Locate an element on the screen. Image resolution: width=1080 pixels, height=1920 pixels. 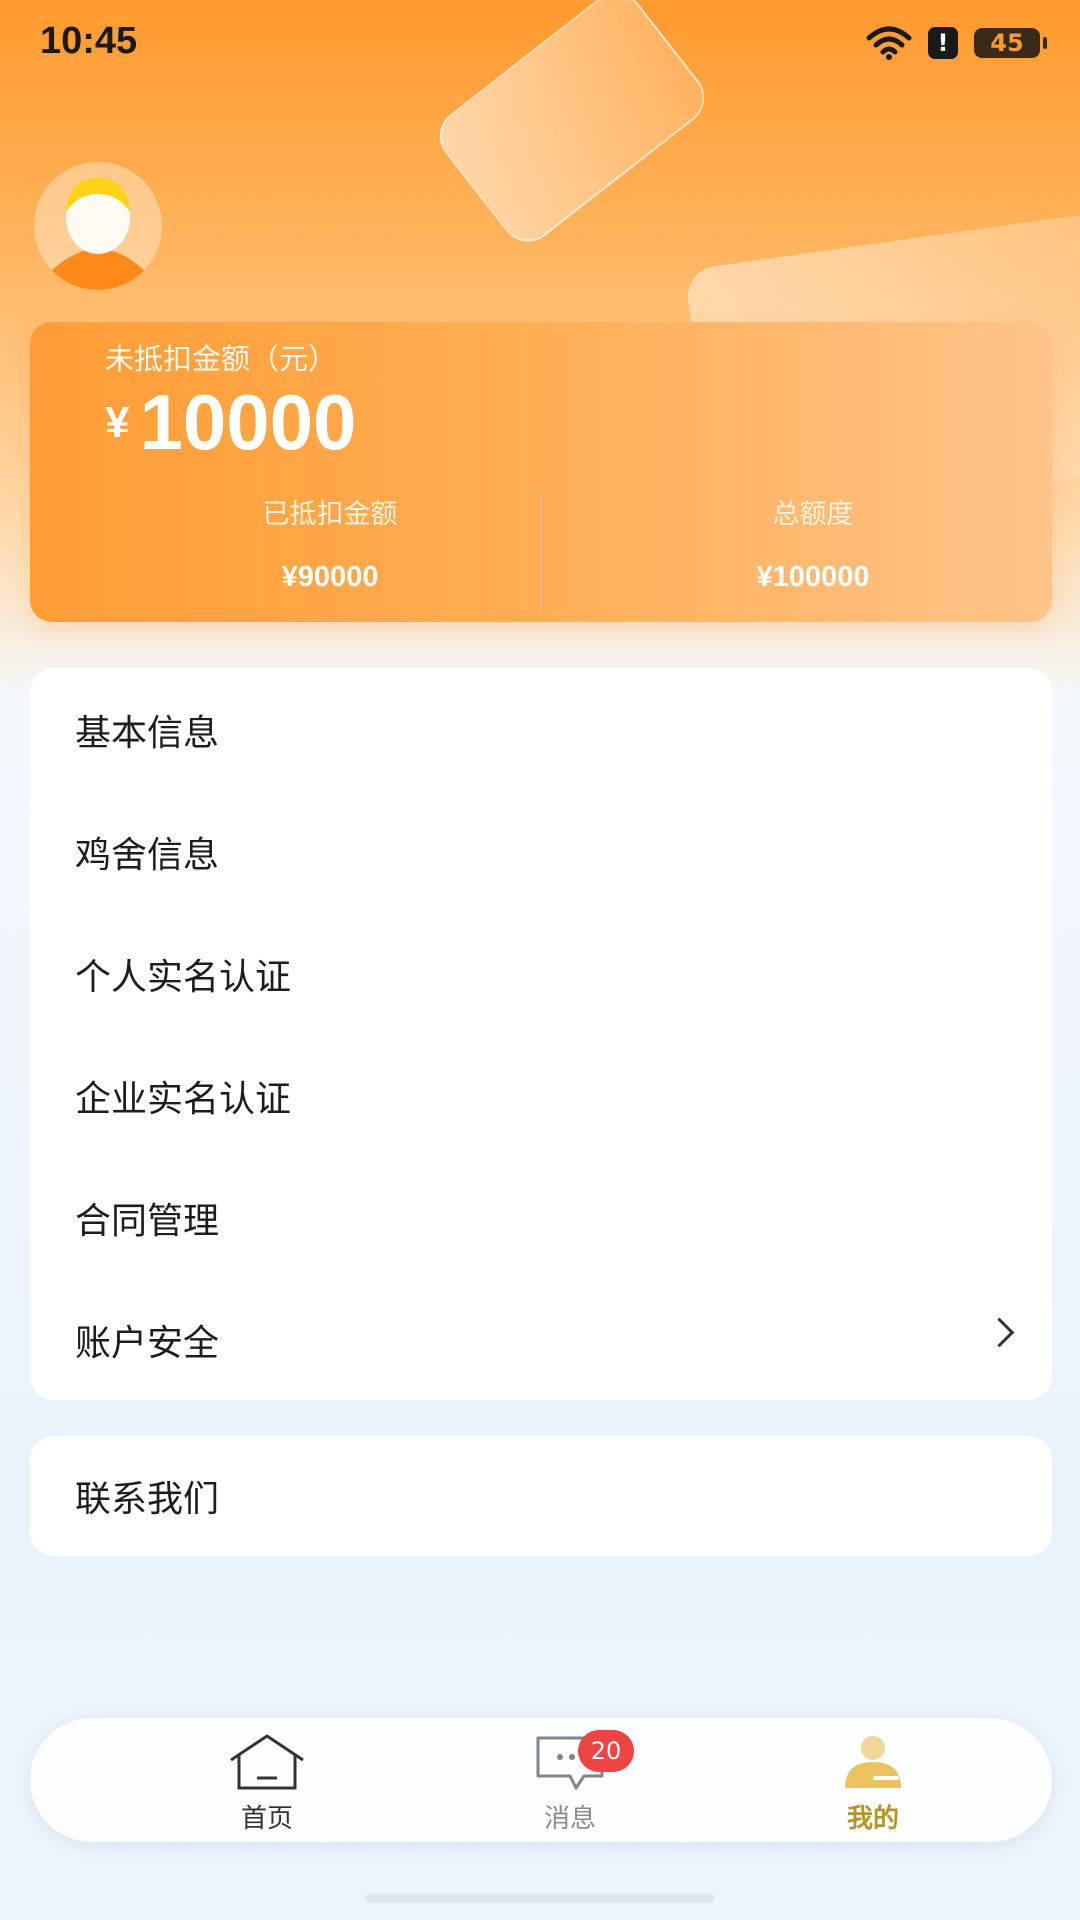
menu-item-label: 账户安全 is located at coordinates (147, 1343).